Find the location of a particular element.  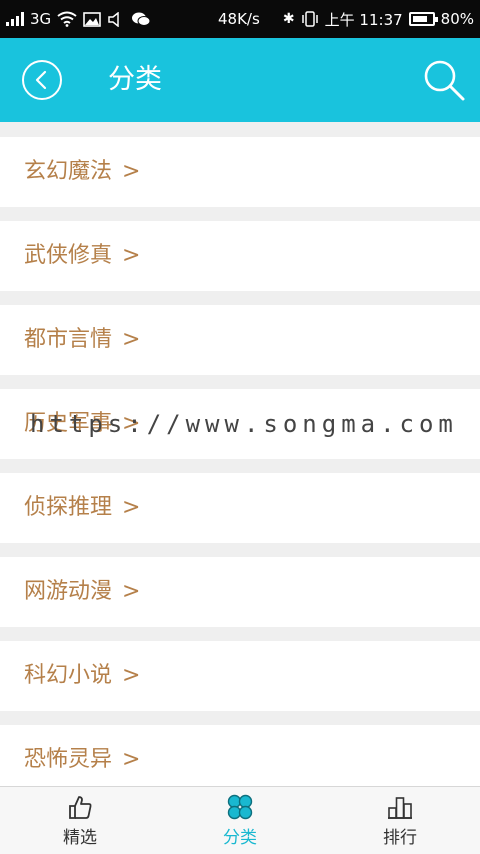

tab-categories: 分类 is located at coordinates (240, 820).